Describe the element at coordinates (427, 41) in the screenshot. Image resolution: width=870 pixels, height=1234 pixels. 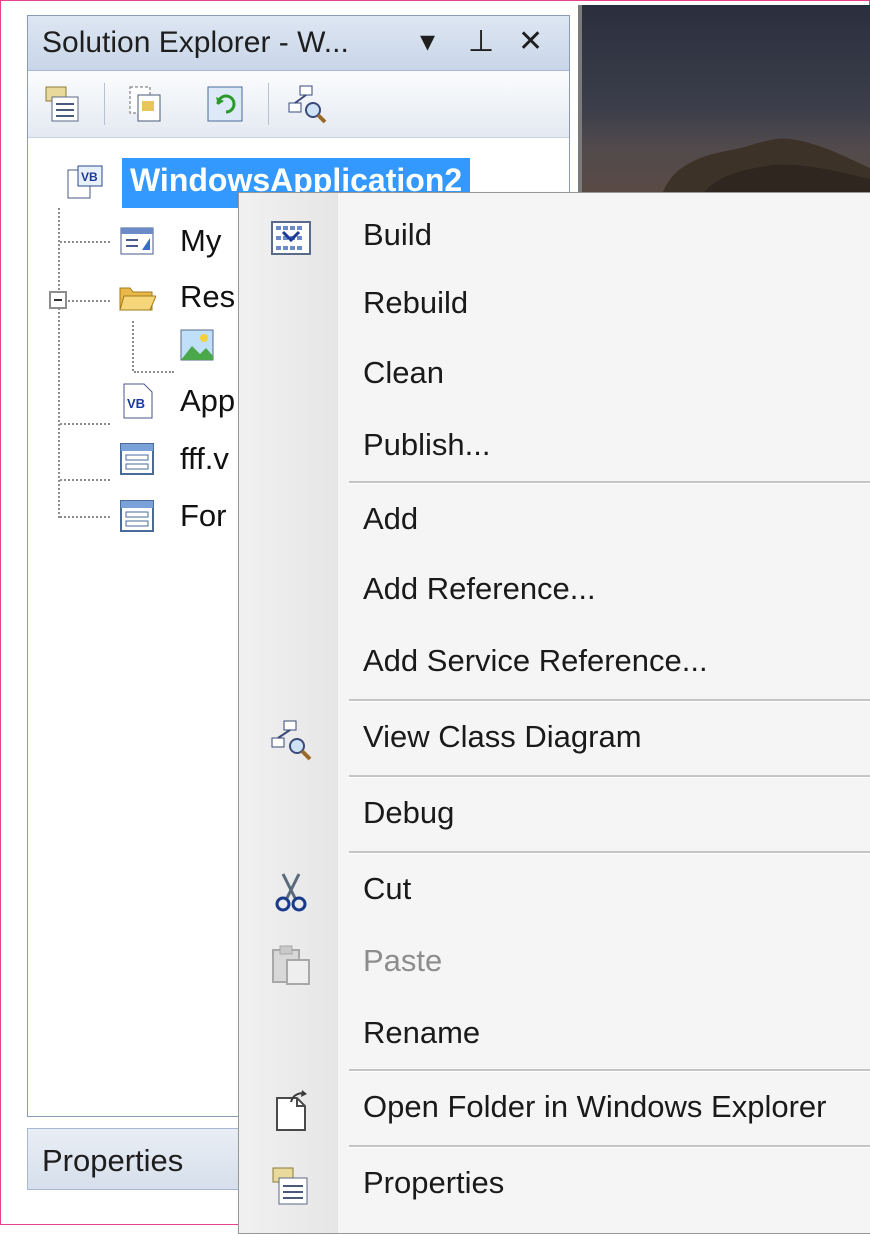
I see `window-position-dropdown-icon: ▾` at that location.